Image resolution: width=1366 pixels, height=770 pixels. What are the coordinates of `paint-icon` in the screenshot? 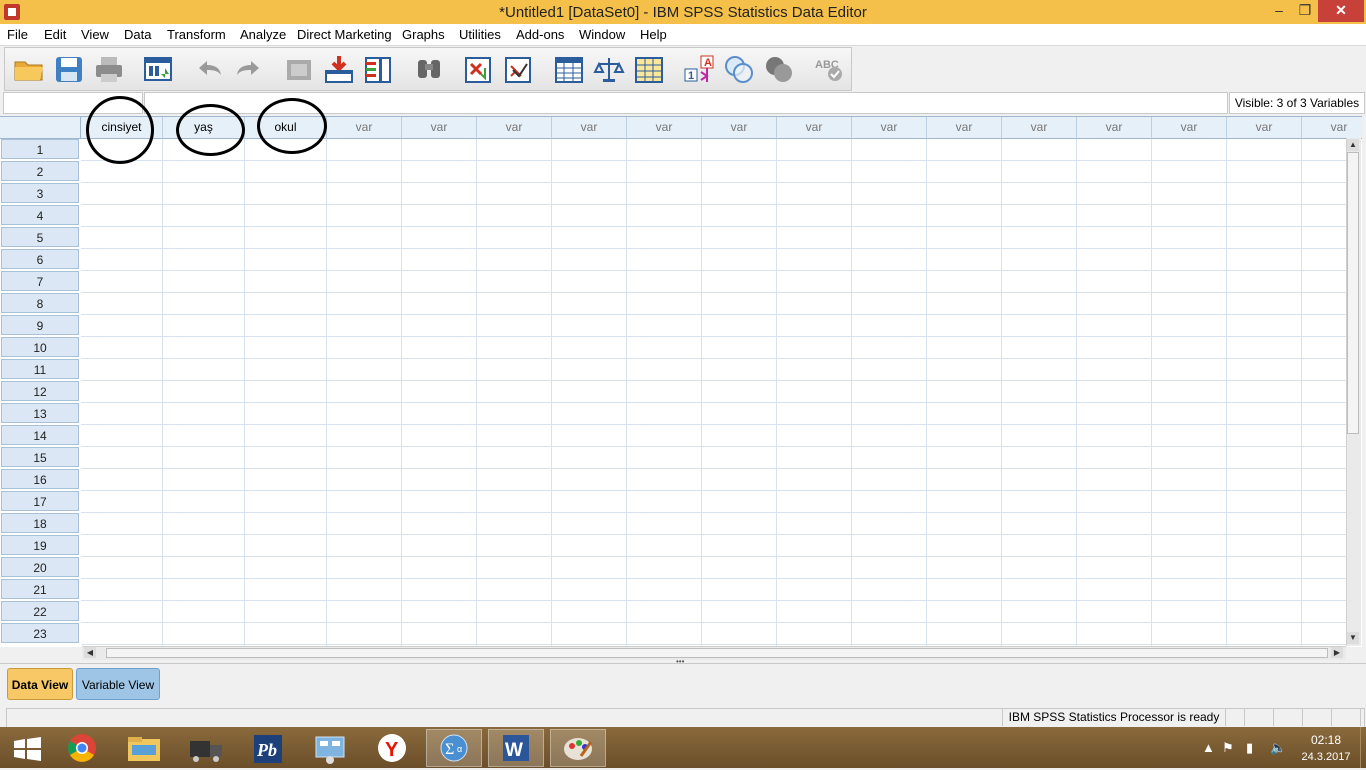 It's located at (578, 748).